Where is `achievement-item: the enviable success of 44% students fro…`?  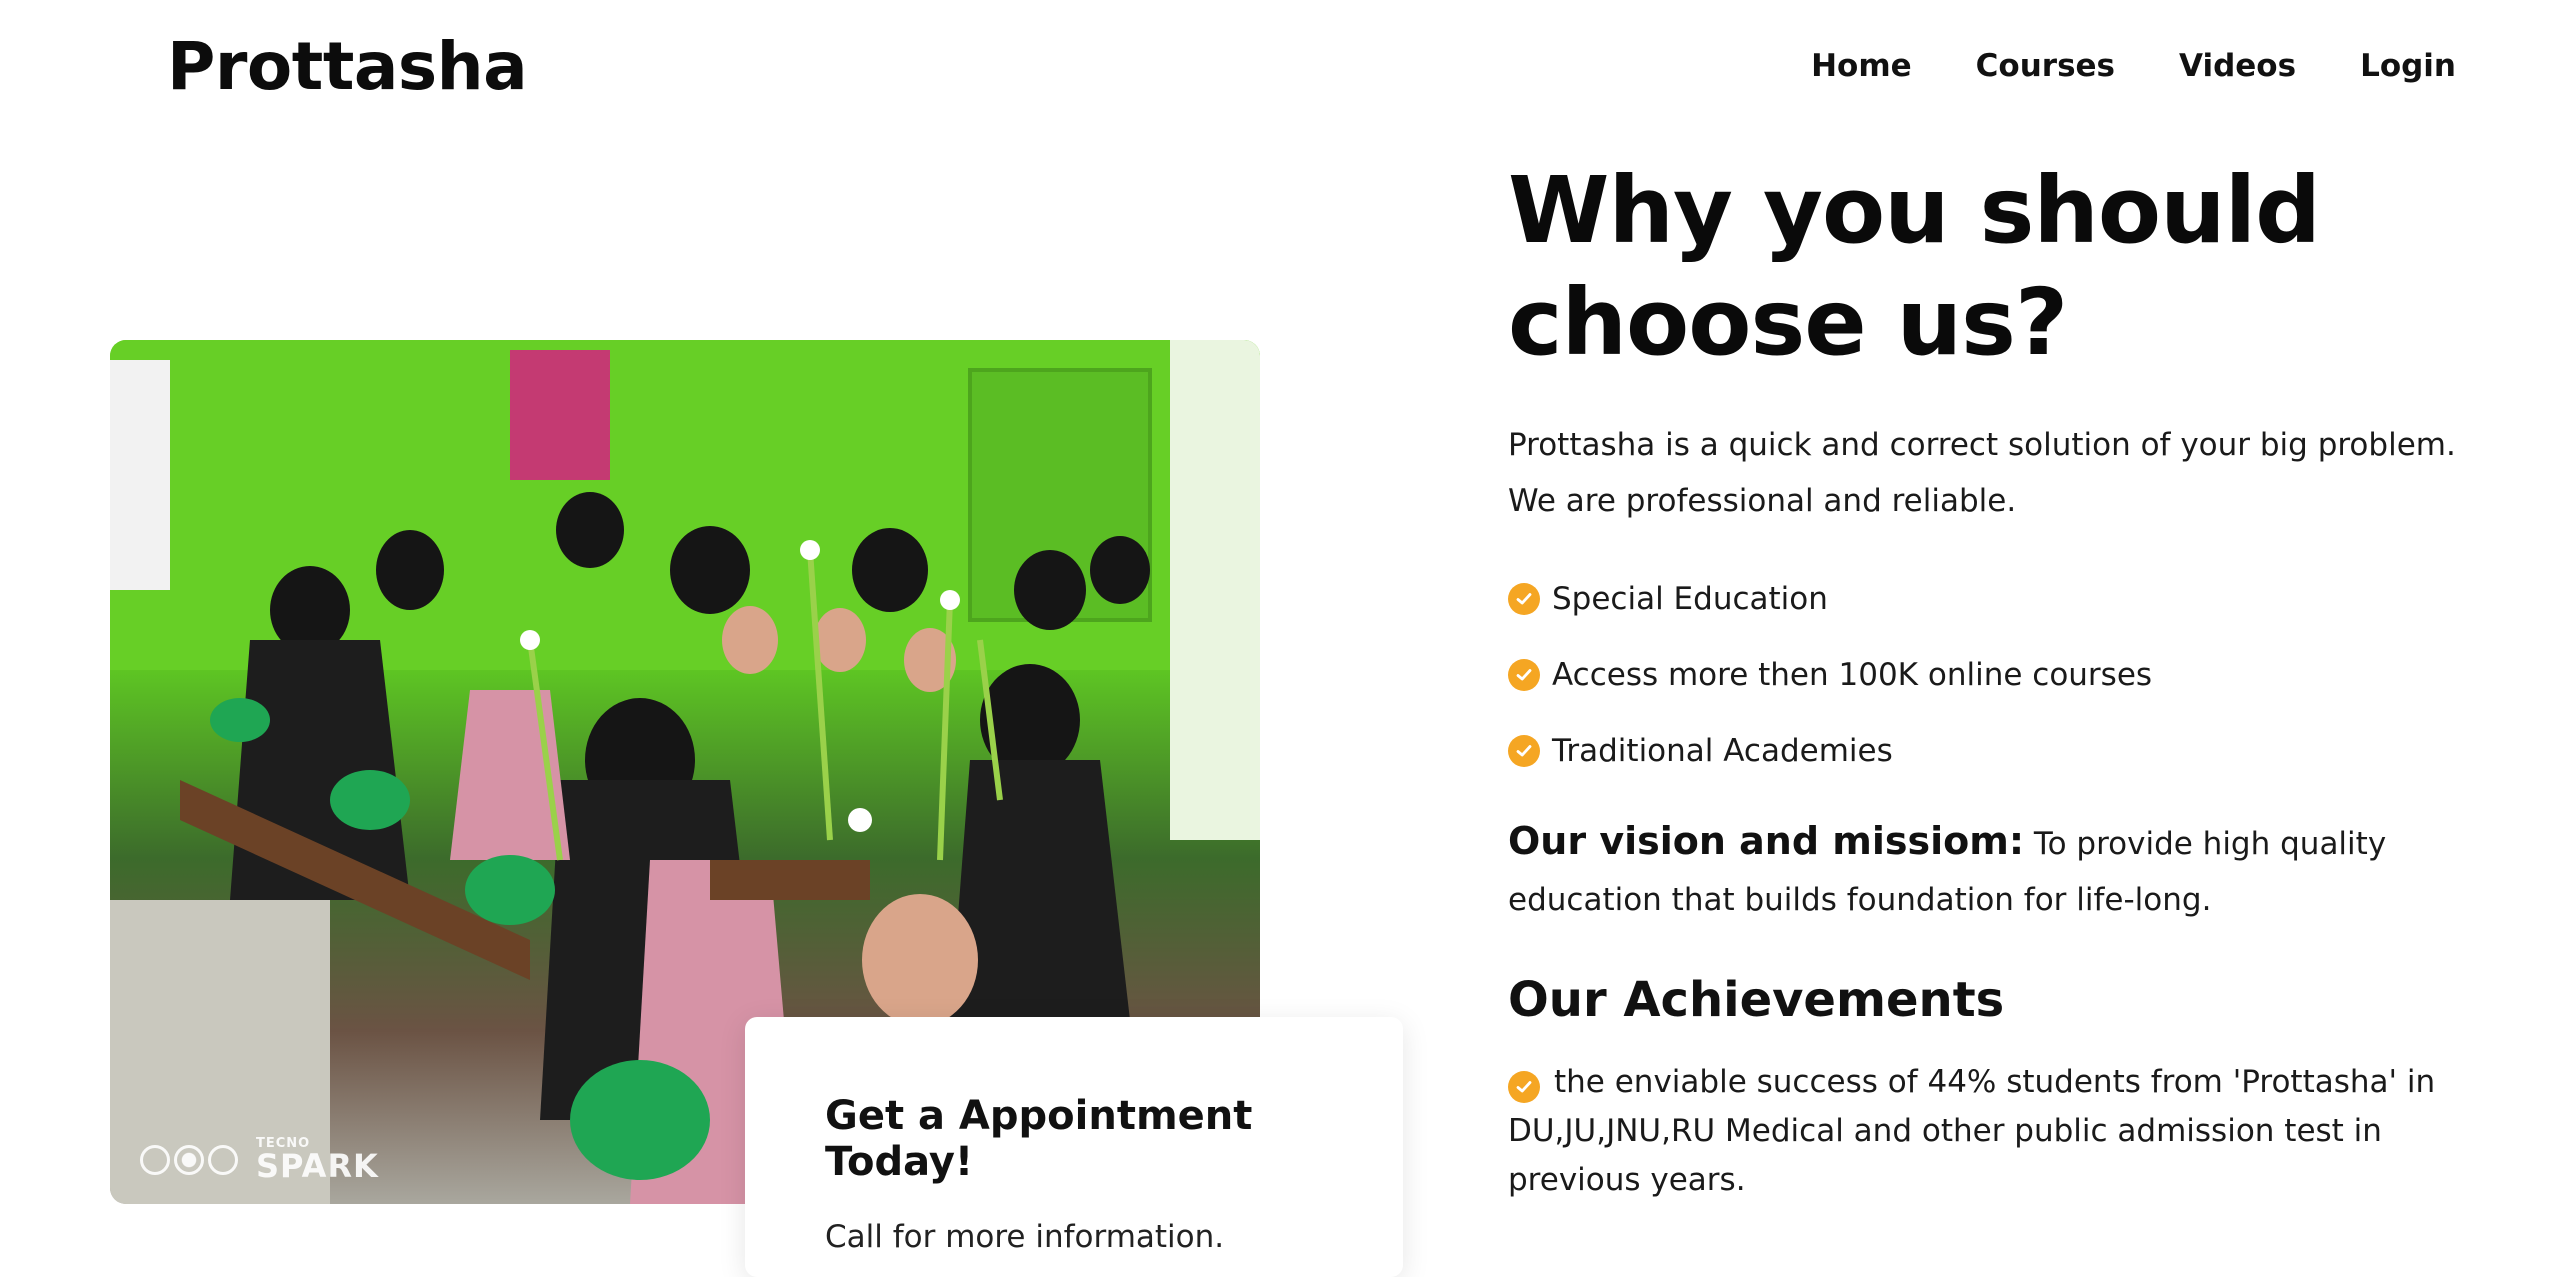
achievement-item: the enviable success of 44% students fro… is located at coordinates (1988, 1131).